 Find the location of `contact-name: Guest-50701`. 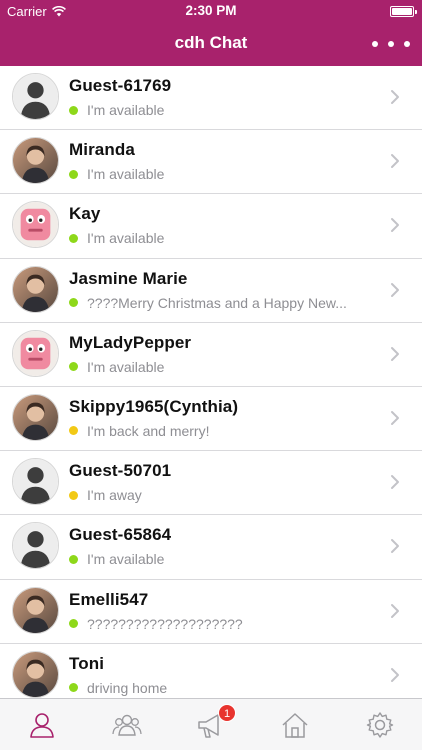

contact-name: Guest-50701 is located at coordinates (120, 471).